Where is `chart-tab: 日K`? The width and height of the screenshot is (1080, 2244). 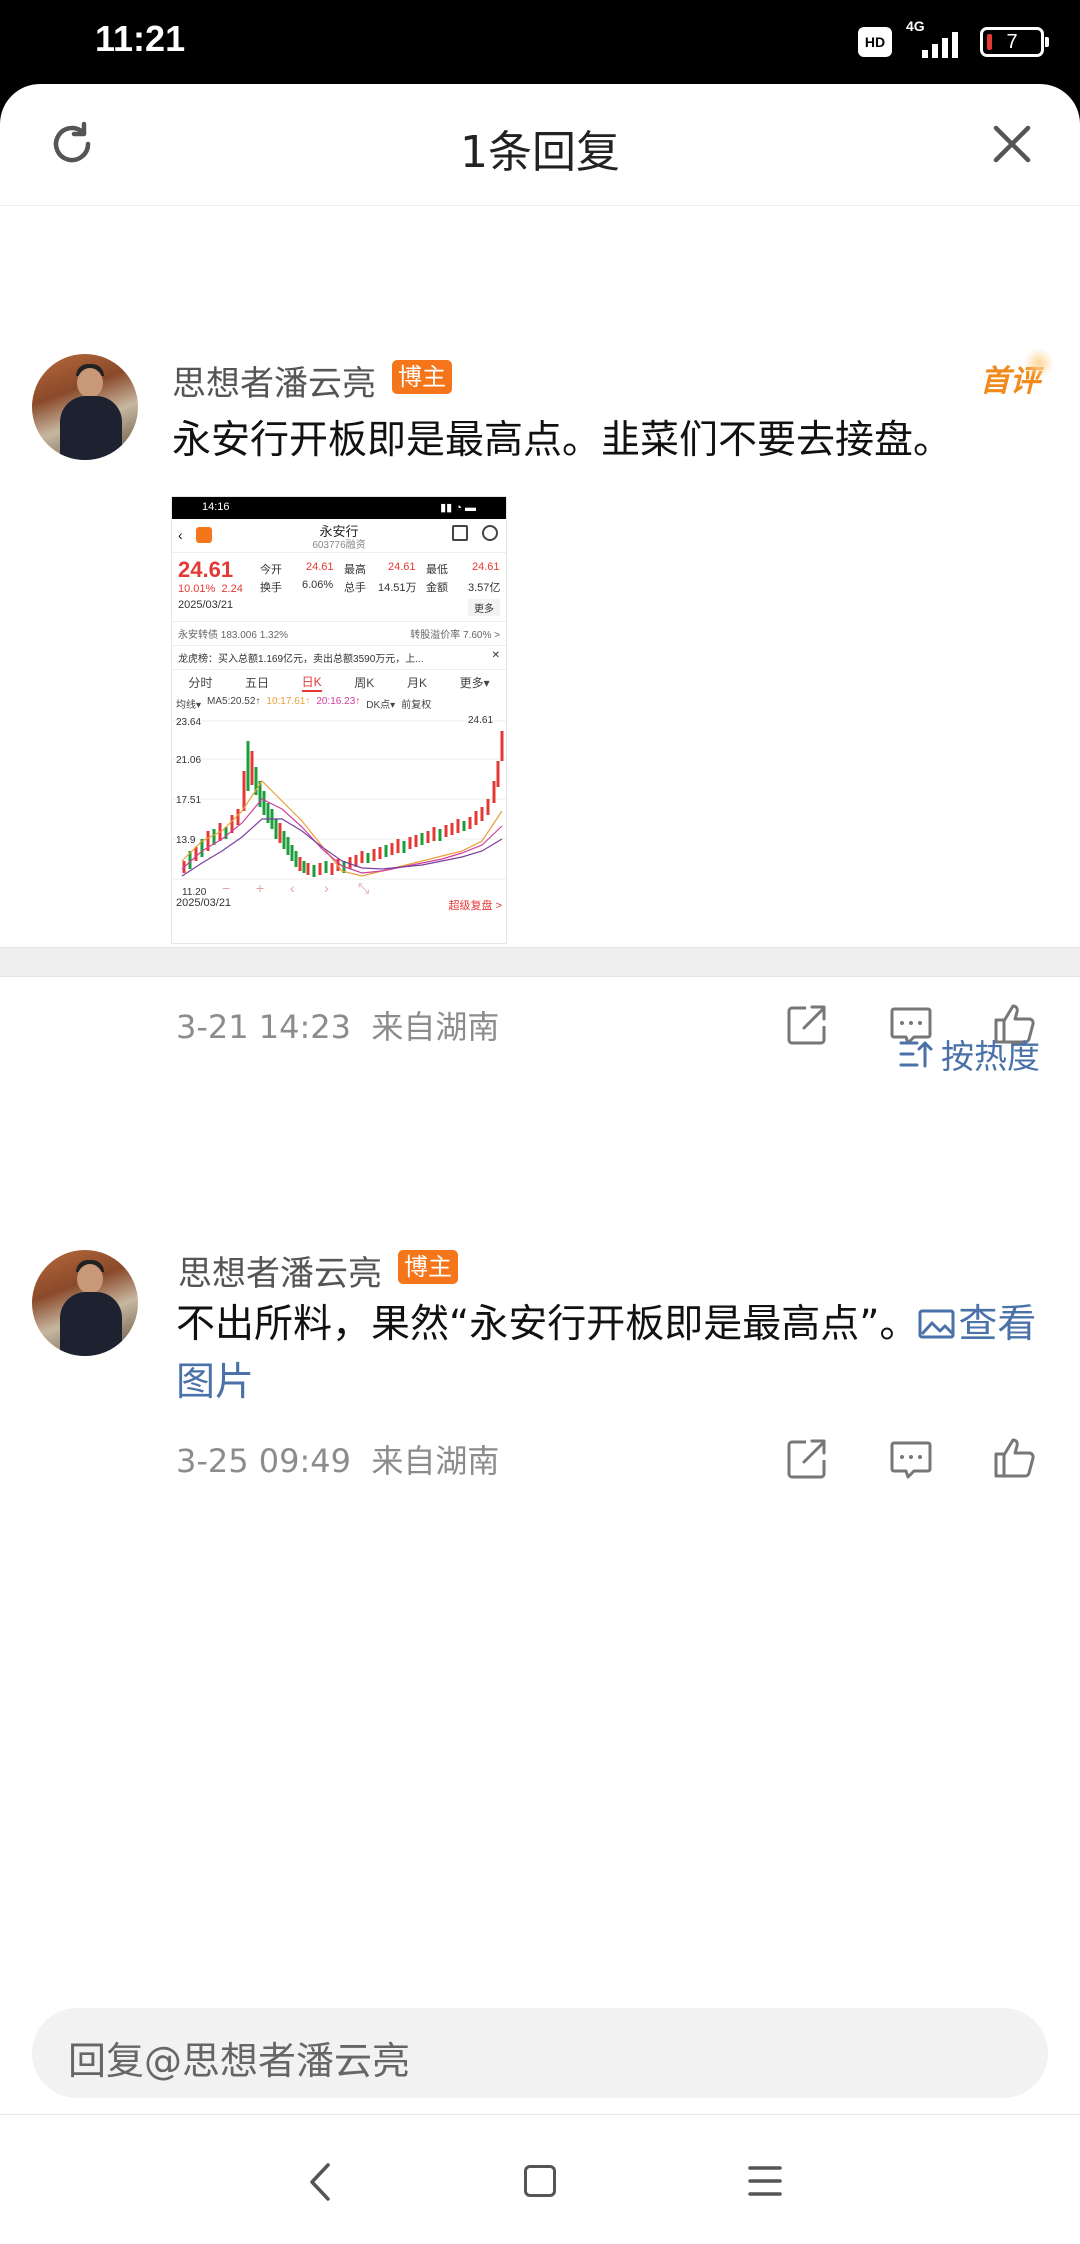
chart-tab: 日K is located at coordinates (311, 682).